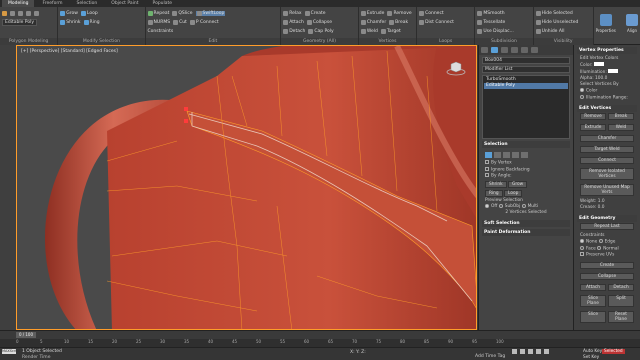  I want to click on preview-multi-radio: Multi, so click(529, 206).